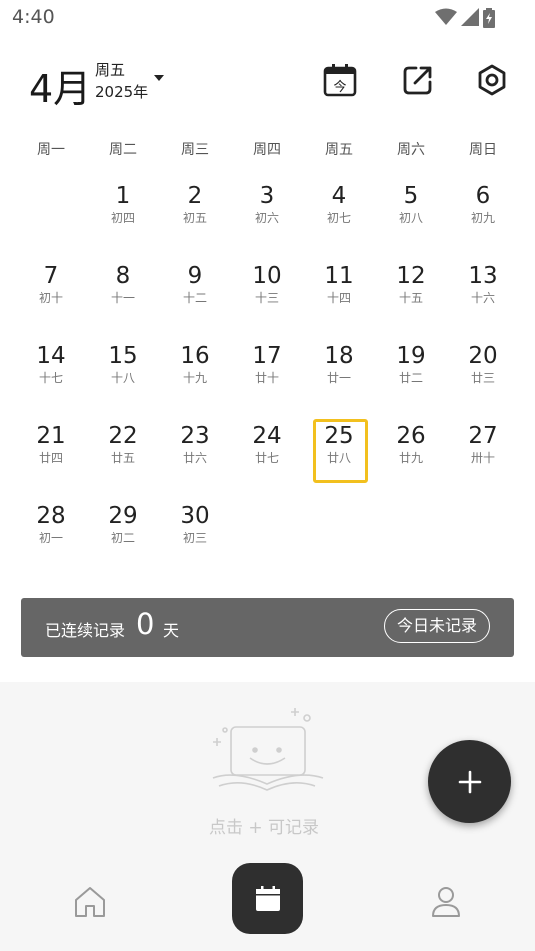 This screenshot has width=535, height=951. What do you see at coordinates (122, 92) in the screenshot?
I see `year-label: 2025年` at bounding box center [122, 92].